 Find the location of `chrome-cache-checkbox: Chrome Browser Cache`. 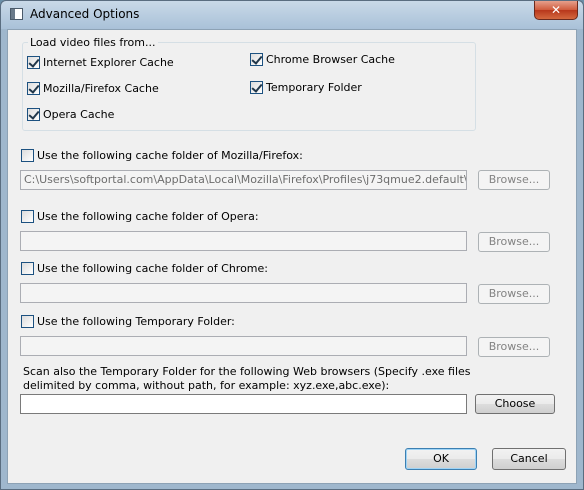

chrome-cache-checkbox: Chrome Browser Cache is located at coordinates (322, 59).